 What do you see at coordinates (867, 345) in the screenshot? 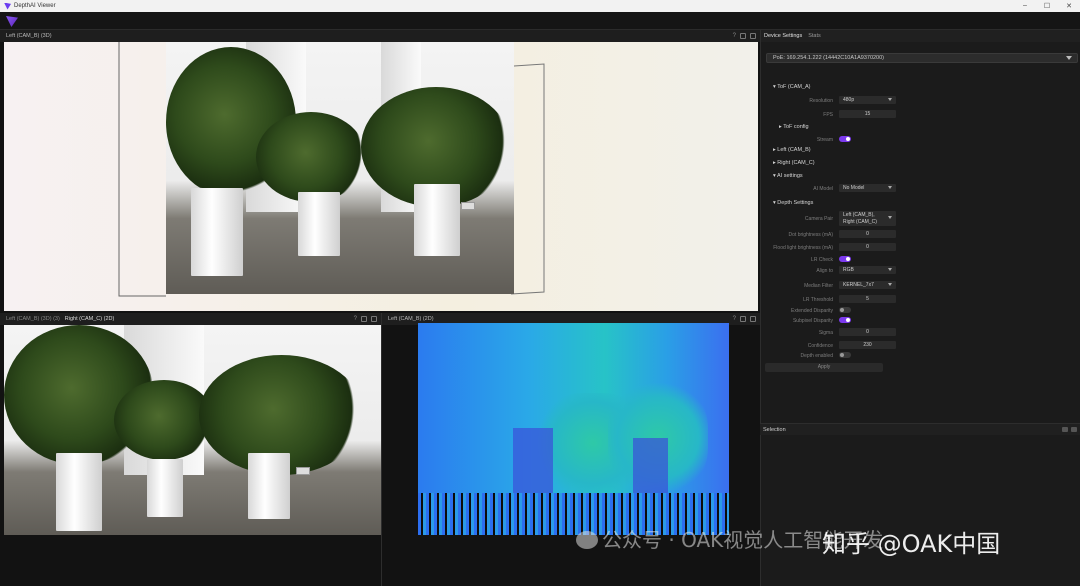
I see `confidence-input: 230` at bounding box center [867, 345].